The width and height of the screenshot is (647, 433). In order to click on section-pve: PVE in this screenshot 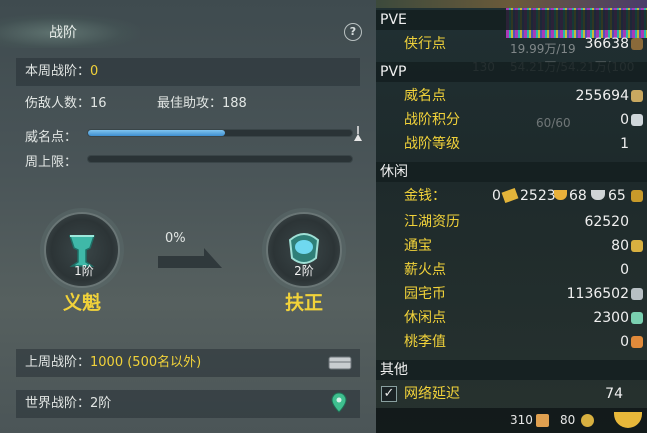, I will do `click(511, 20)`.